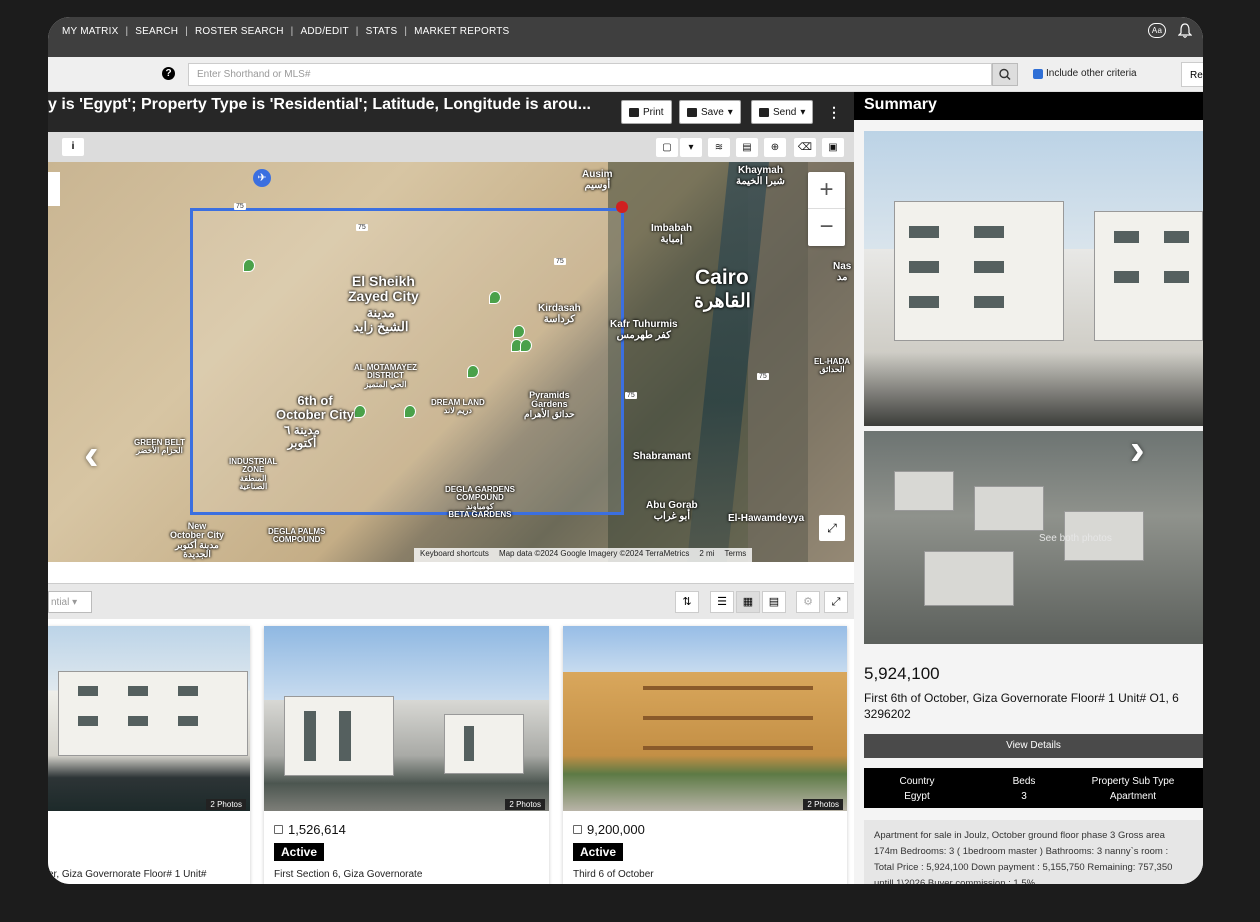  Describe the element at coordinates (747, 147) in the screenshot. I see `map-icon: ▤` at that location.